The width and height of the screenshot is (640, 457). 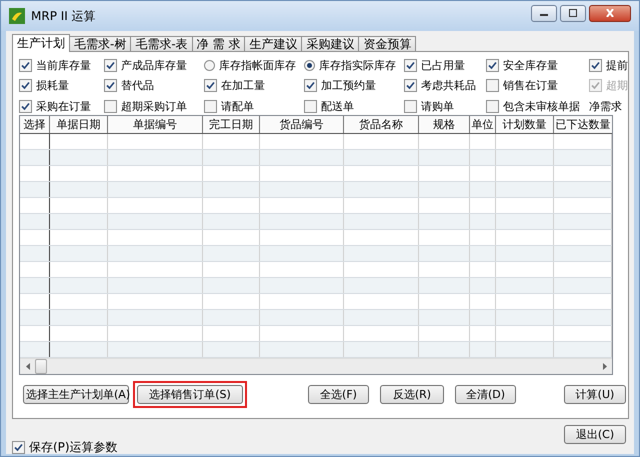 I want to click on tab: 毛需求-表, so click(x=161, y=43).